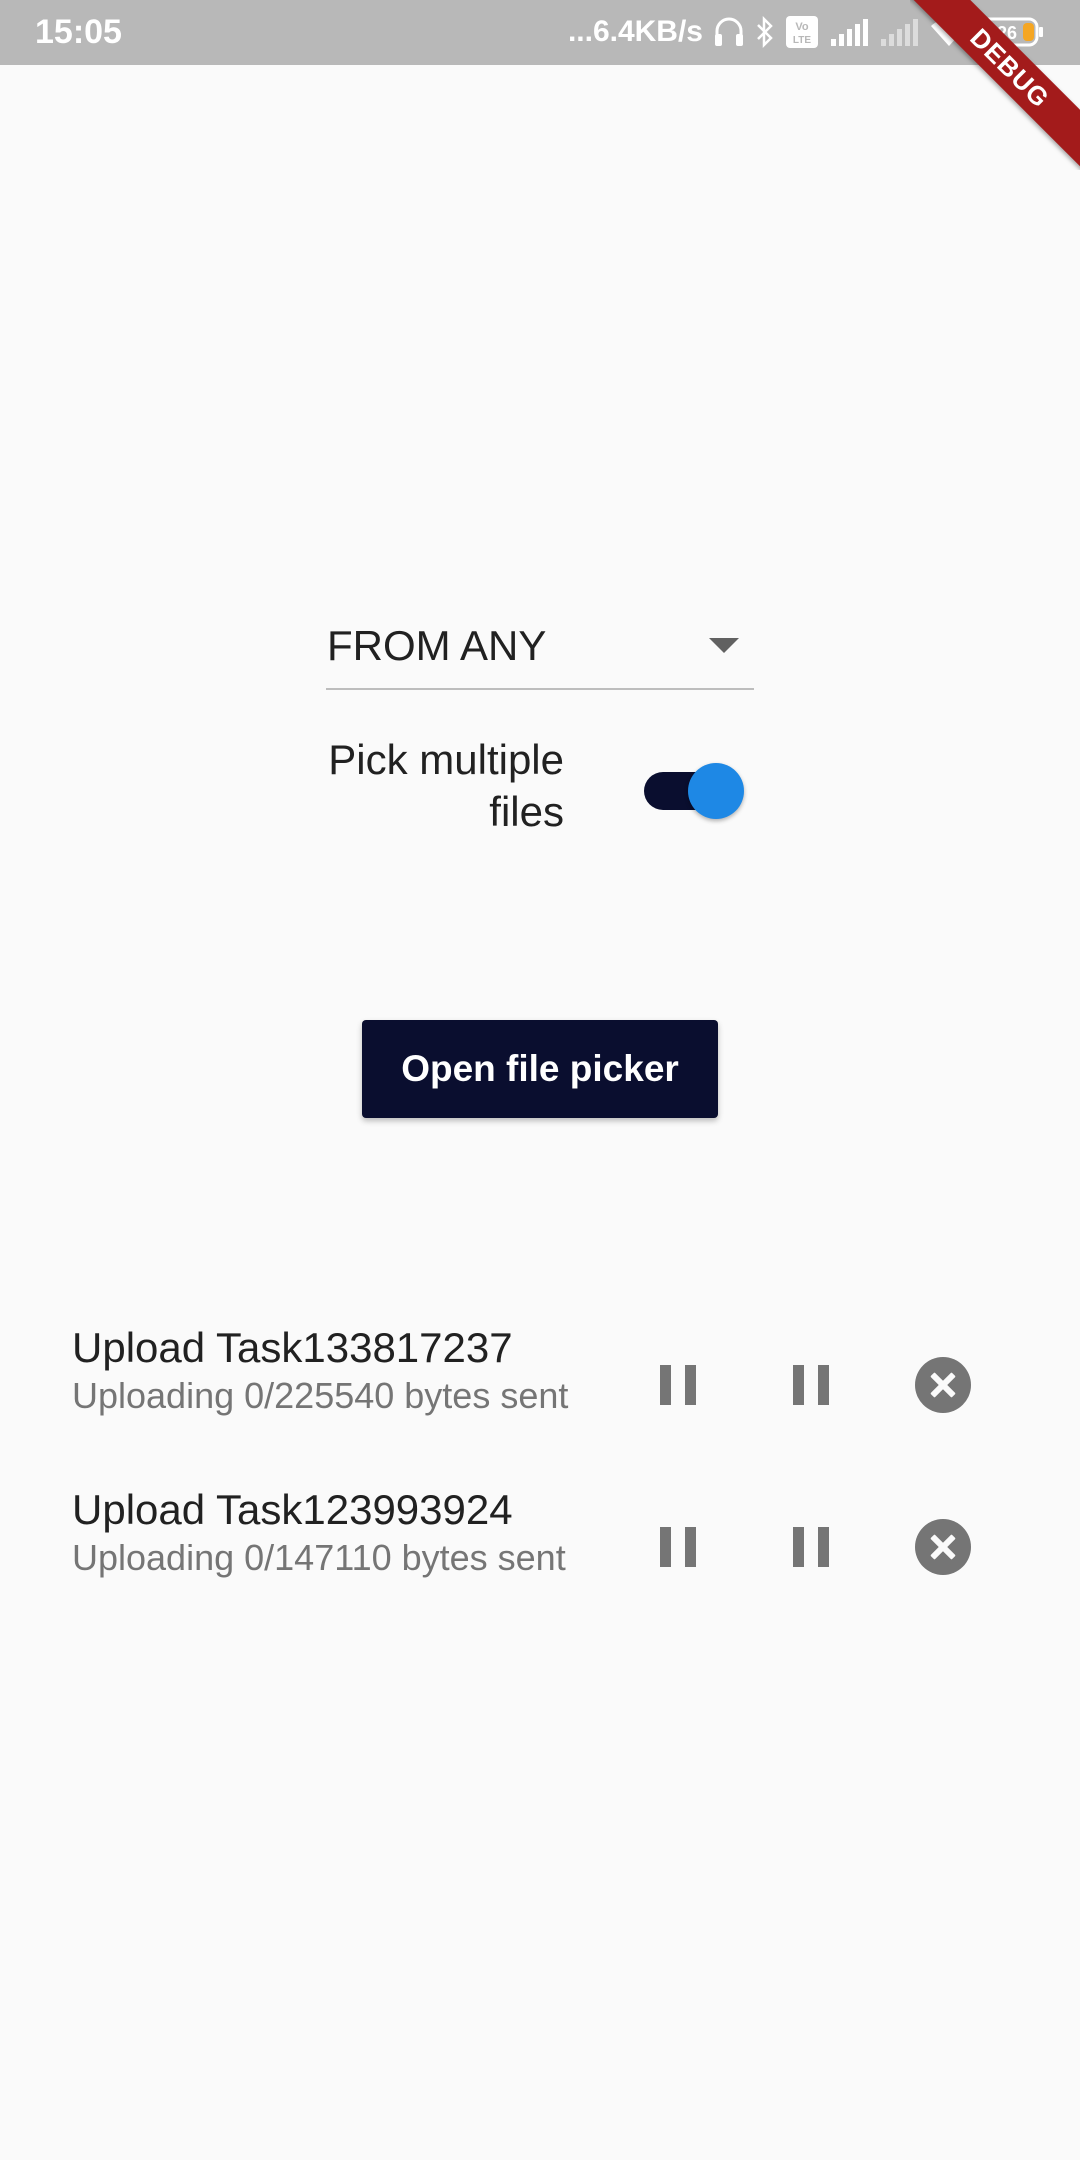 This screenshot has width=1080, height=2160. I want to click on task-status: Uploading 0/225540 bytes sent, so click(320, 1395).